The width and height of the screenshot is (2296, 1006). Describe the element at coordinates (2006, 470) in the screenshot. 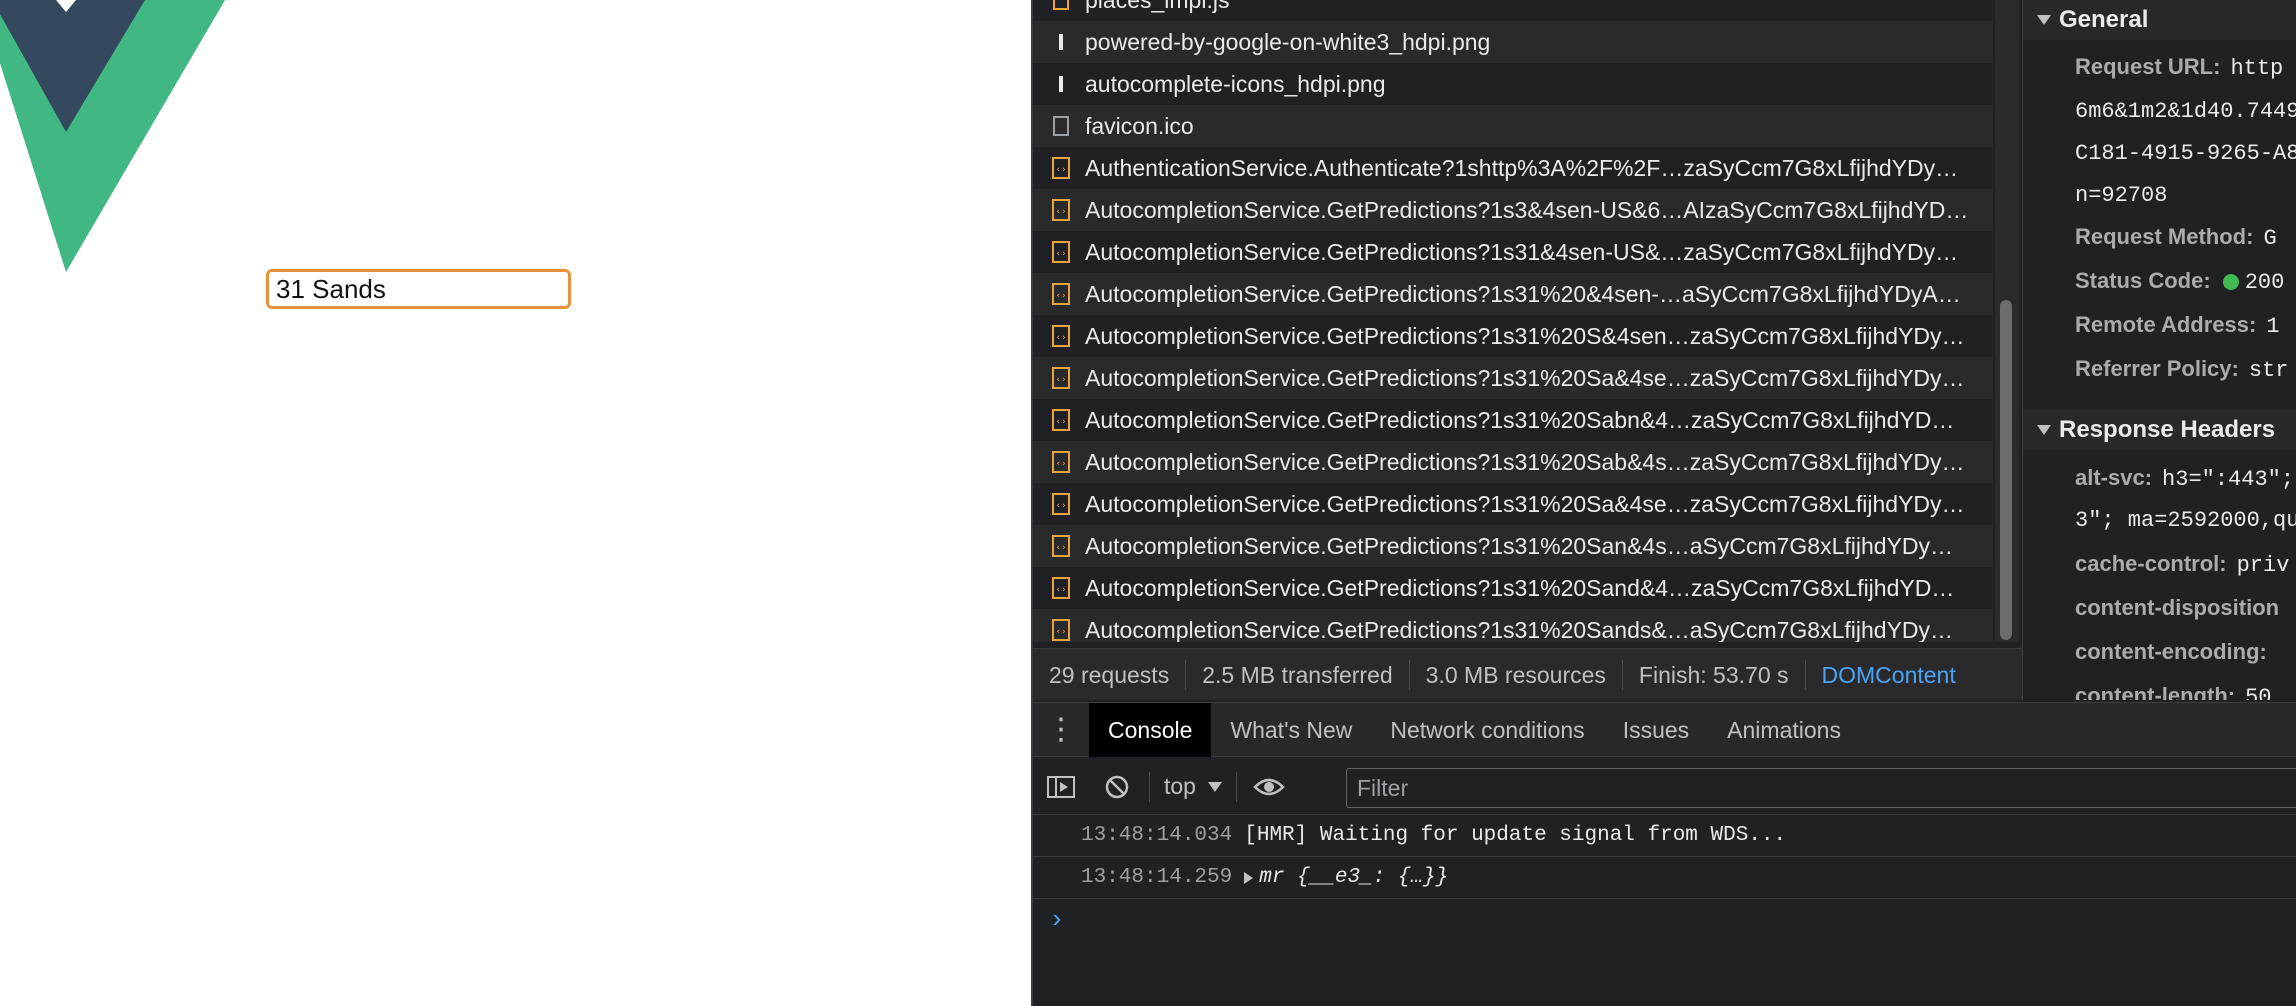

I see `scrollbar-thumb` at that location.